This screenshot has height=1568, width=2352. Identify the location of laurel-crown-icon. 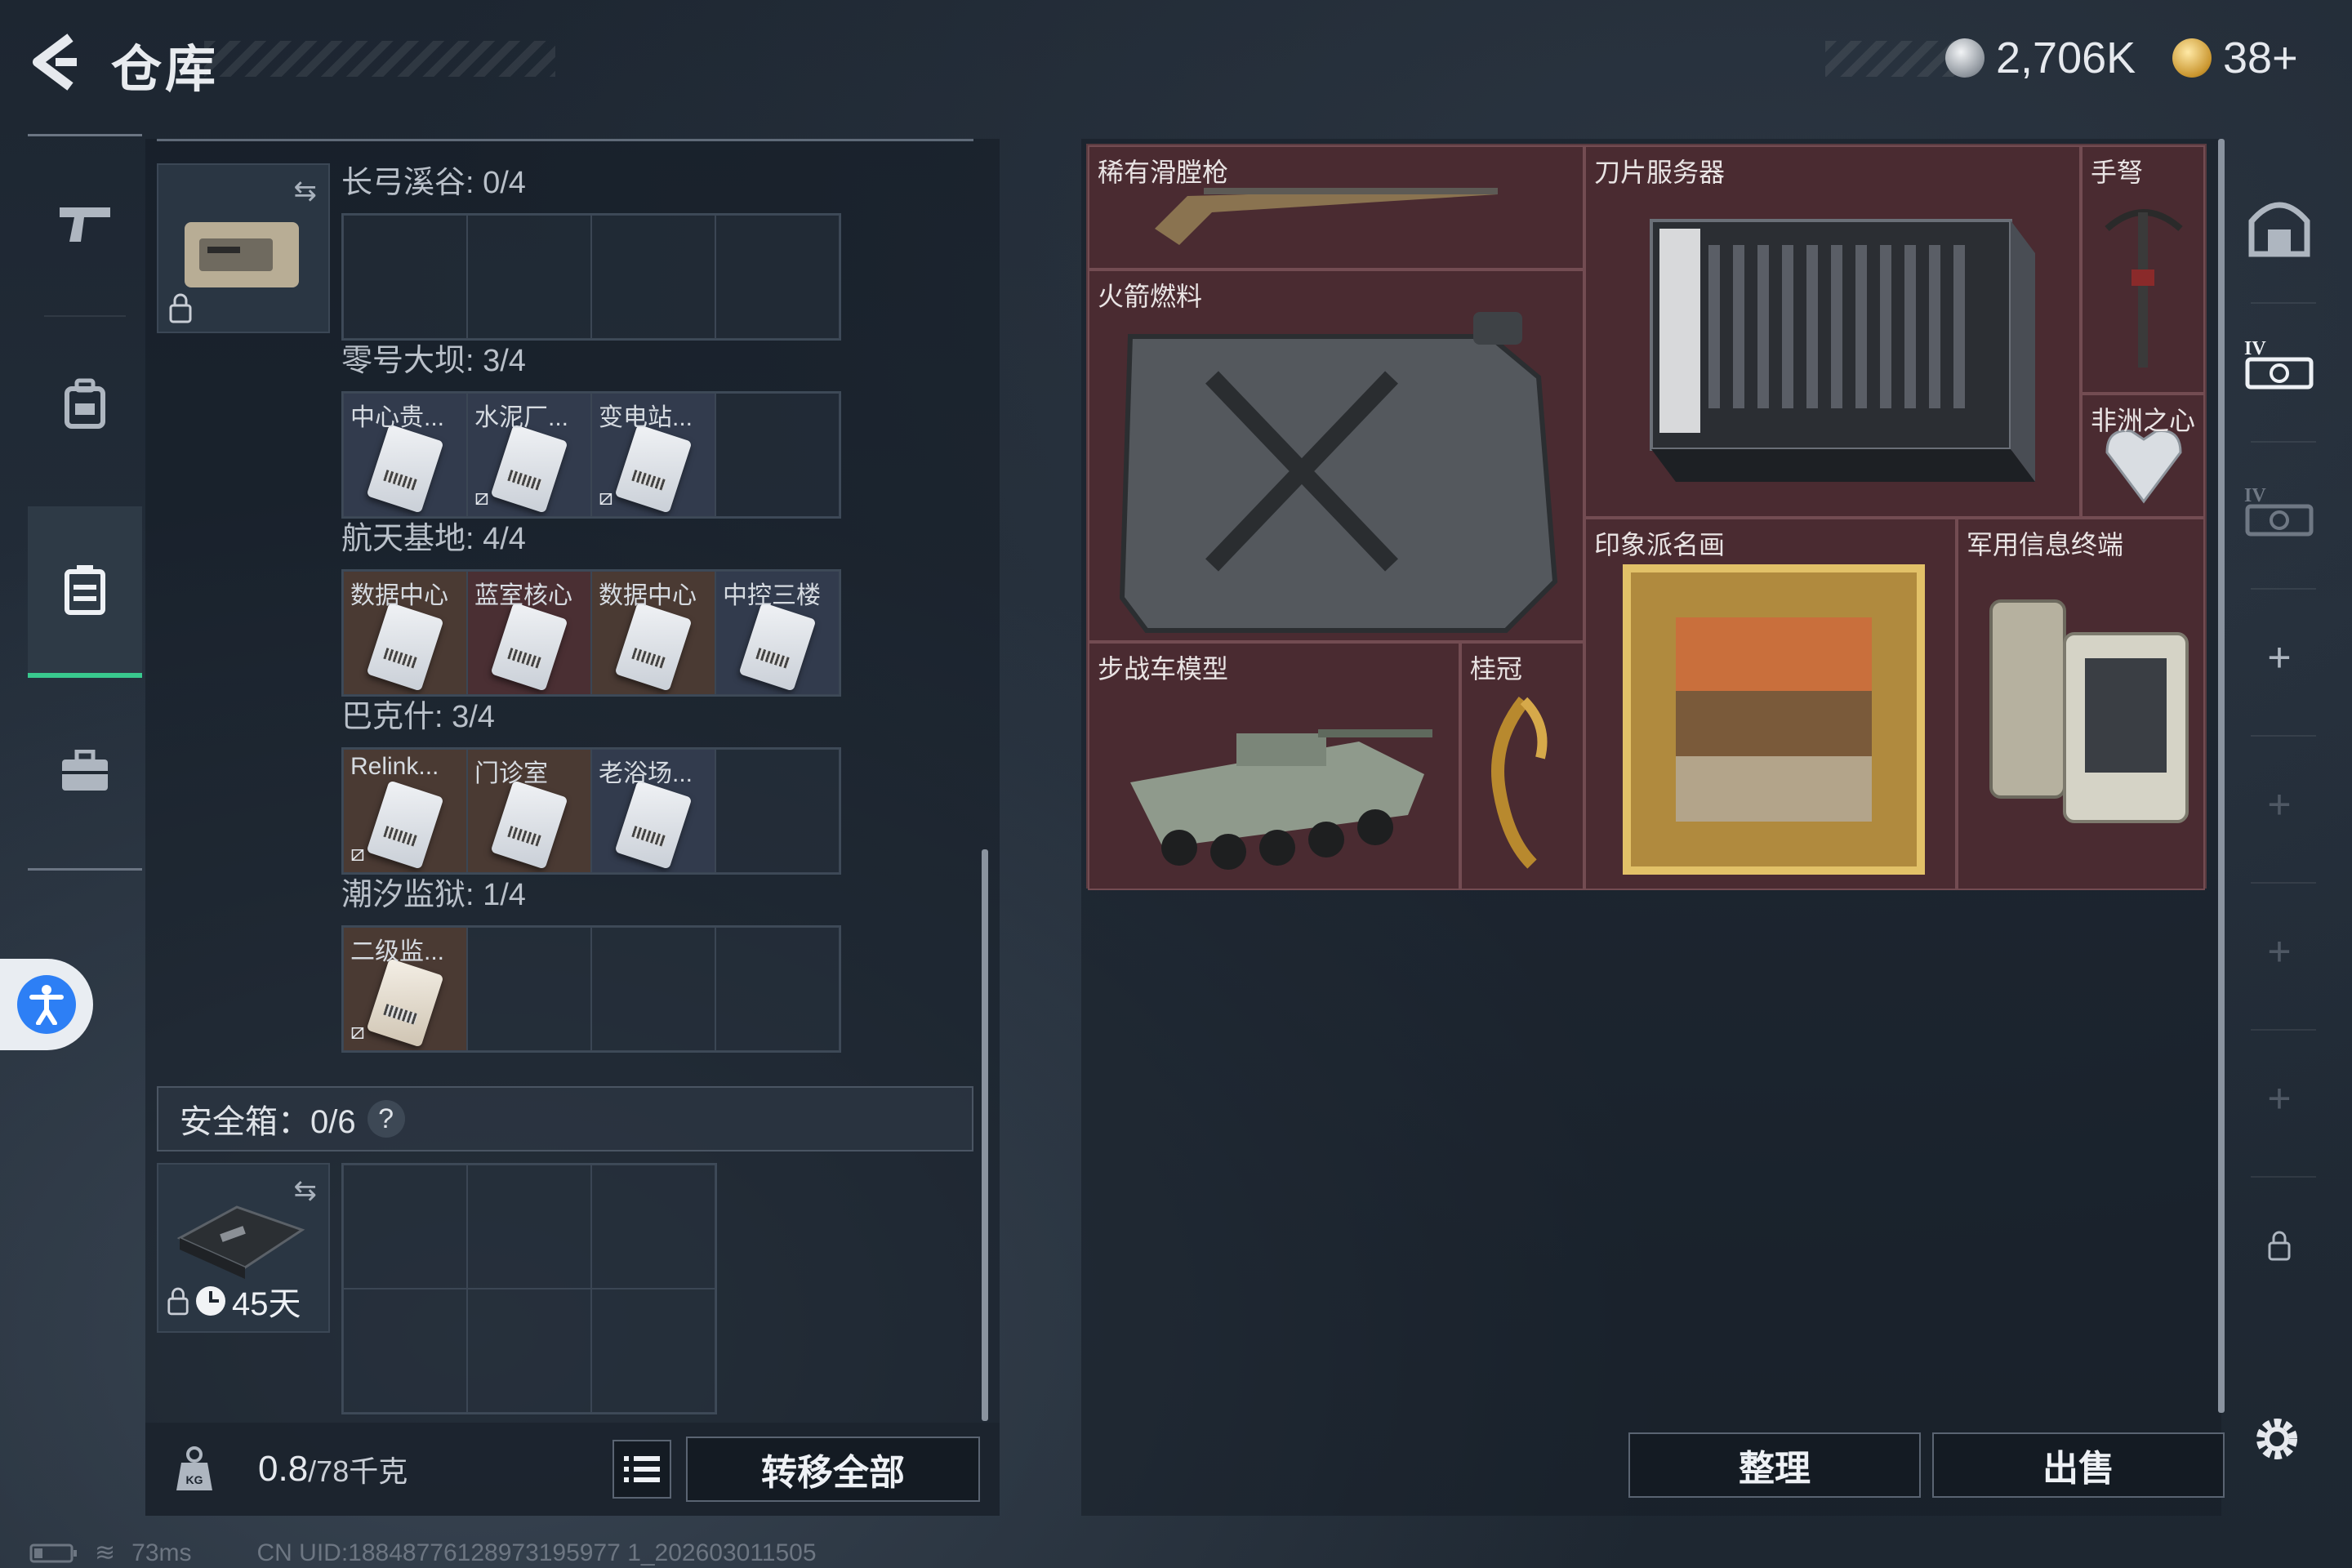
(1519, 783).